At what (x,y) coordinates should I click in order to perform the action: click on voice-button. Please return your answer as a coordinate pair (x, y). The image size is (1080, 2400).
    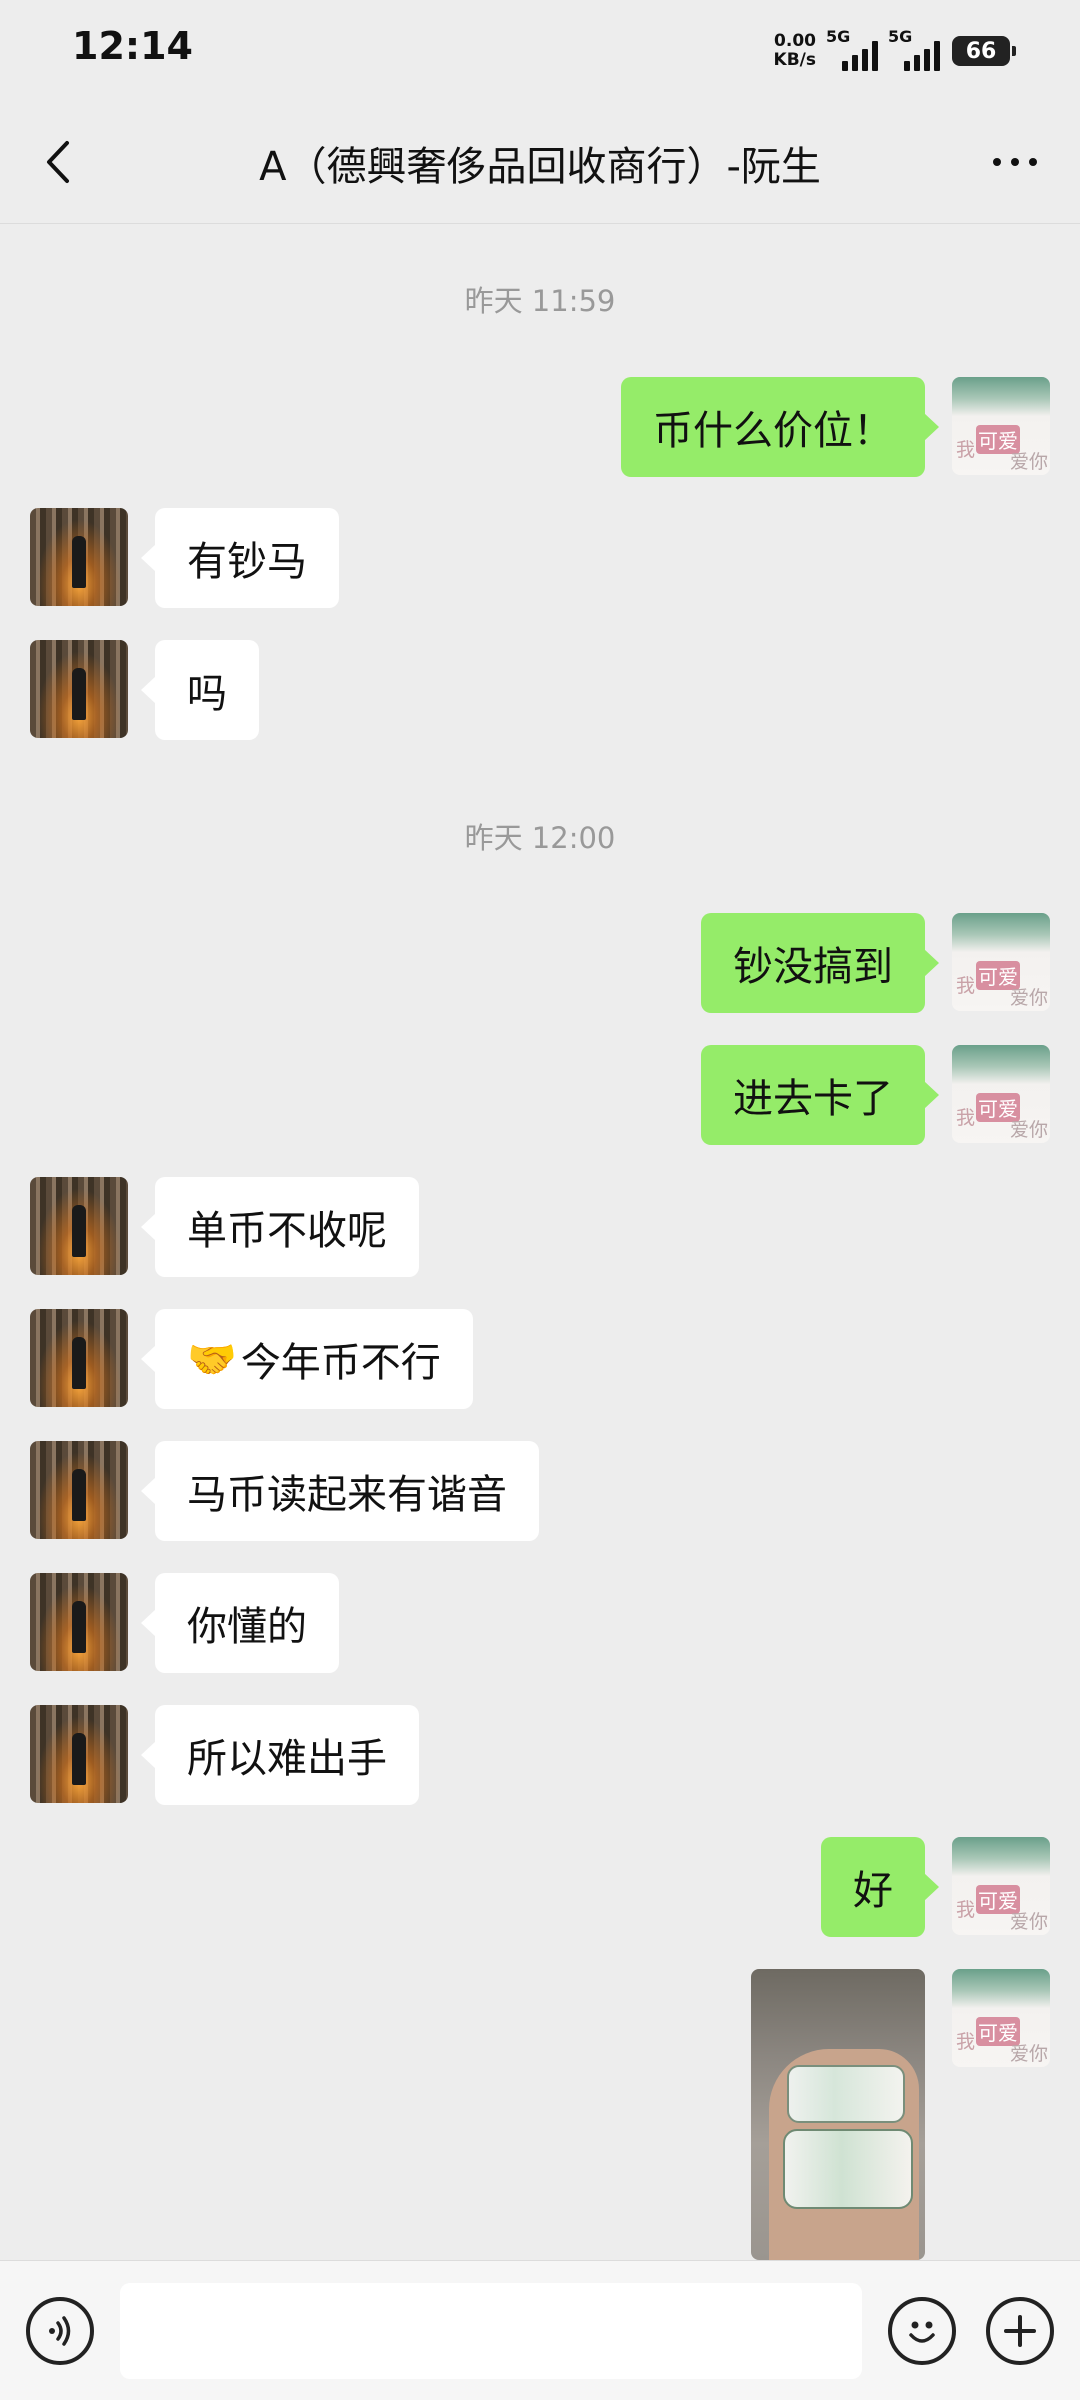
    Looking at the image, I should click on (60, 2331).